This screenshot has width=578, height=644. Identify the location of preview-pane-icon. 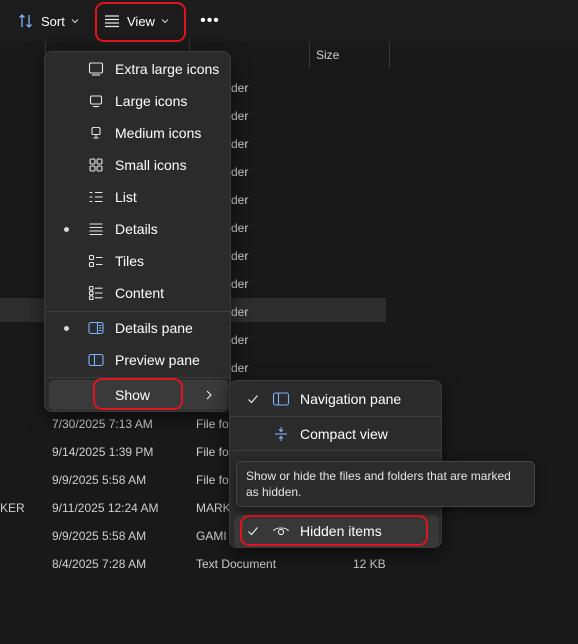
(96, 360).